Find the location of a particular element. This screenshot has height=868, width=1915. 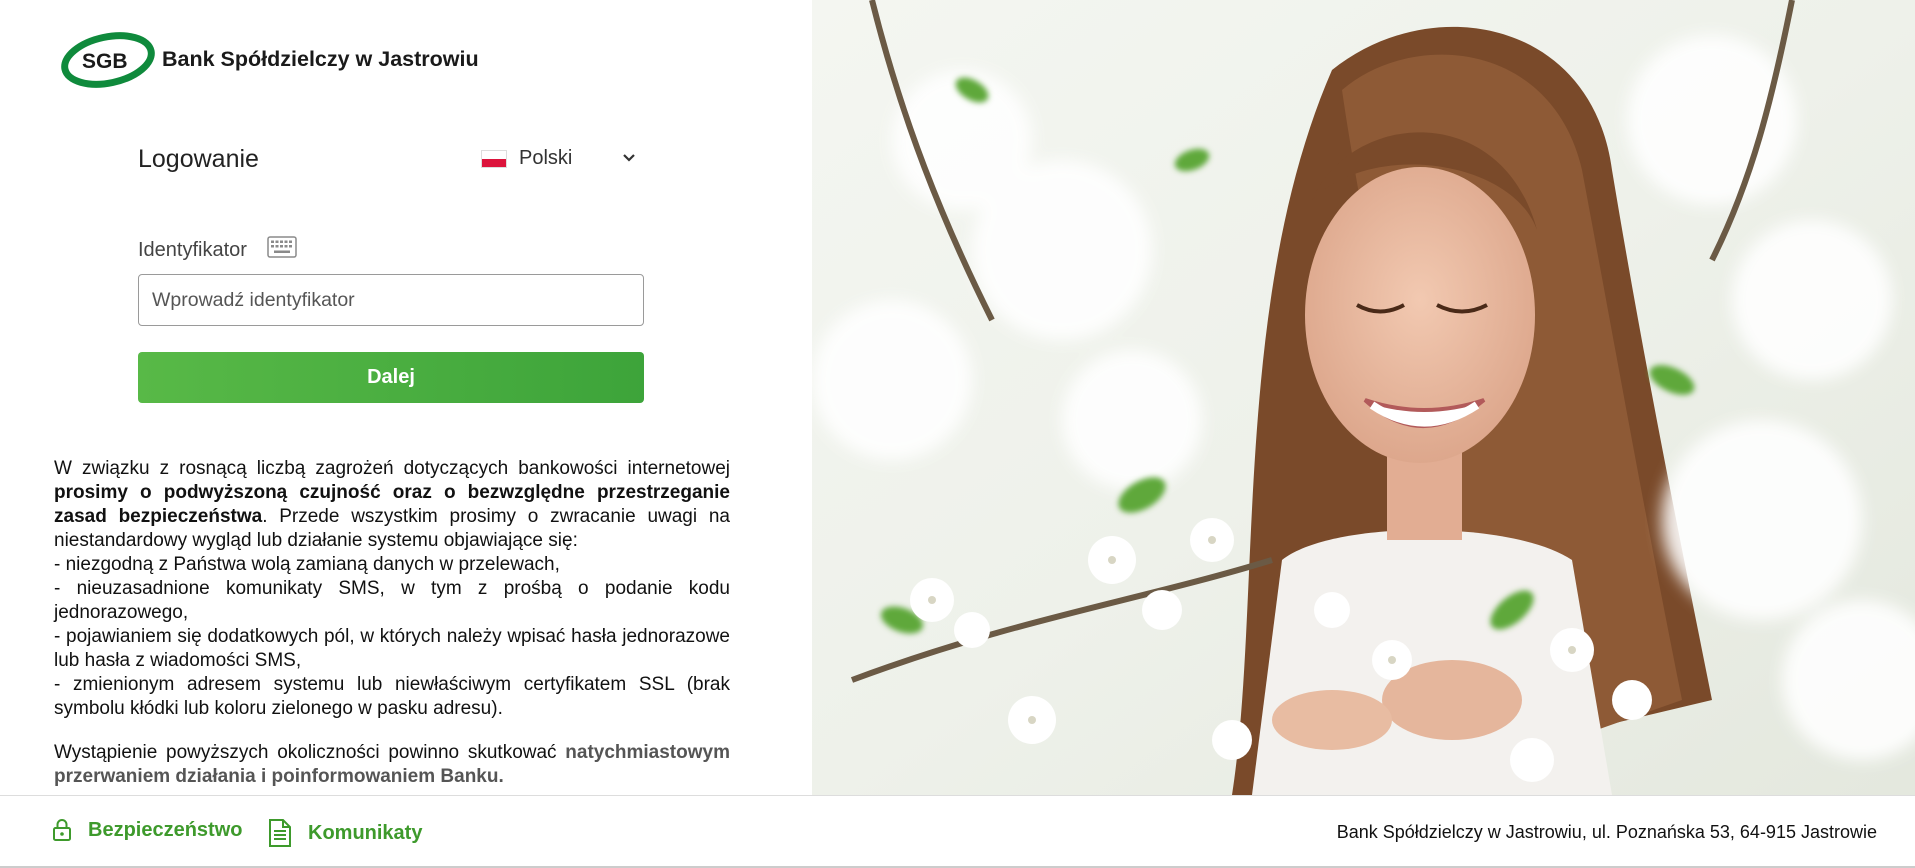

logo-abbr: SGB is located at coordinates (105, 61).